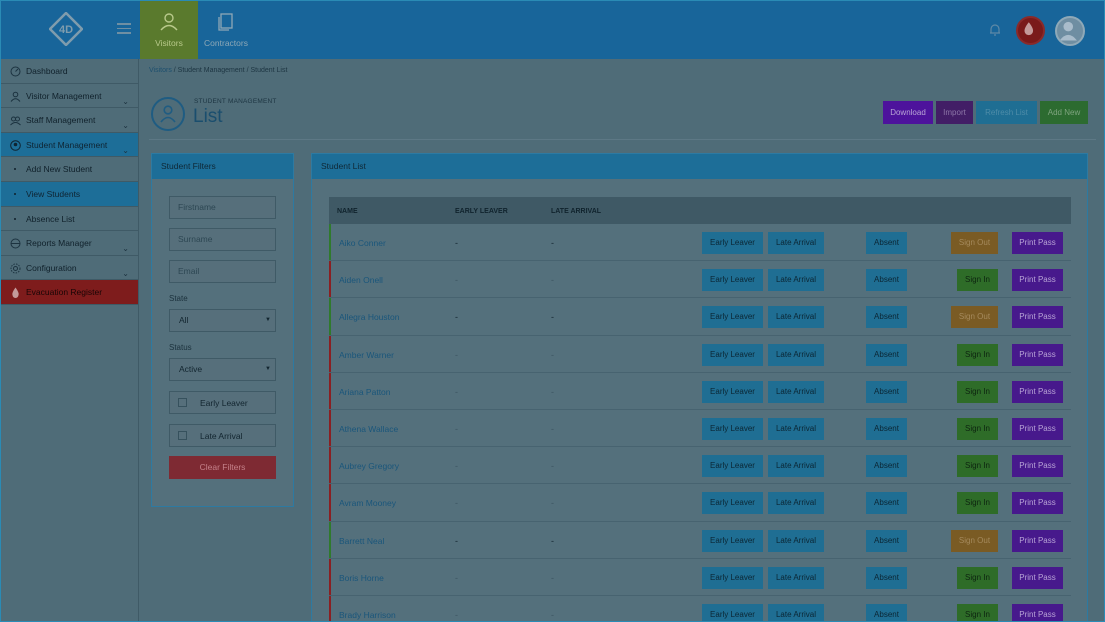 The width and height of the screenshot is (1105, 622). I want to click on status-select: Active ▼, so click(222, 369).